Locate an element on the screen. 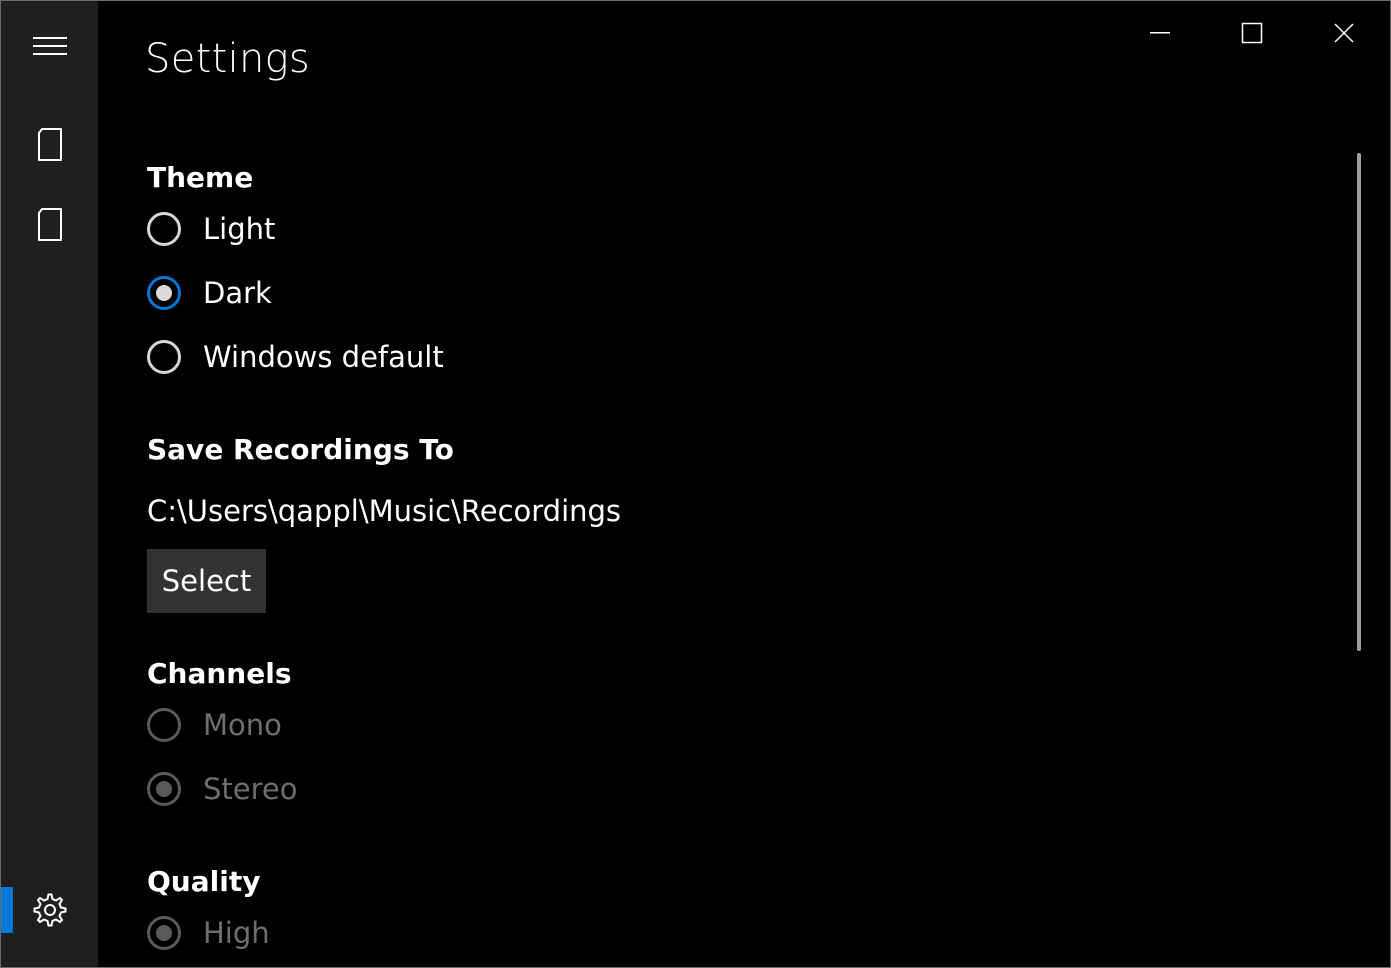 The width and height of the screenshot is (1391, 968). theme-windows-default-radio: Windows default is located at coordinates (295, 357).